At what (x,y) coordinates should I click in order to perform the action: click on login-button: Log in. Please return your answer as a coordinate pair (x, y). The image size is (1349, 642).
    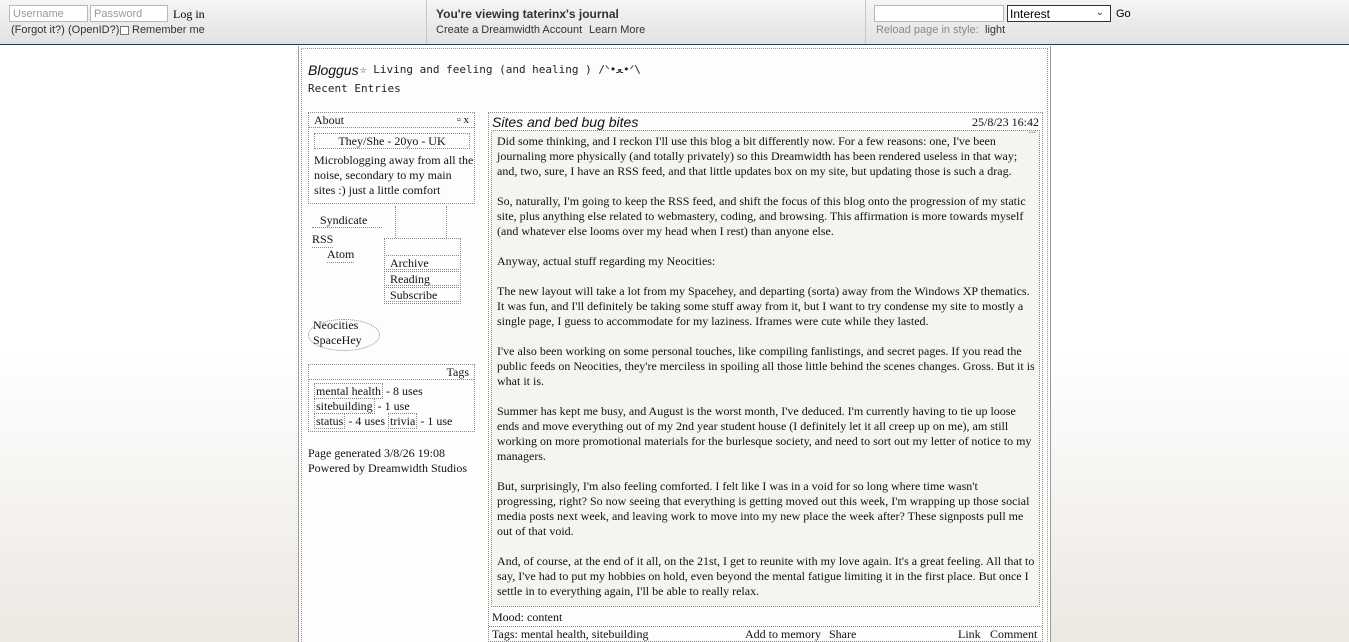
    Looking at the image, I should click on (189, 14).